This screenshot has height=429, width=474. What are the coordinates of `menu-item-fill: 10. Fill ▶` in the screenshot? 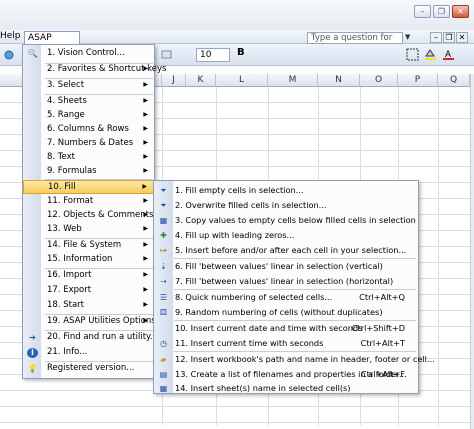 It's located at (88, 187).